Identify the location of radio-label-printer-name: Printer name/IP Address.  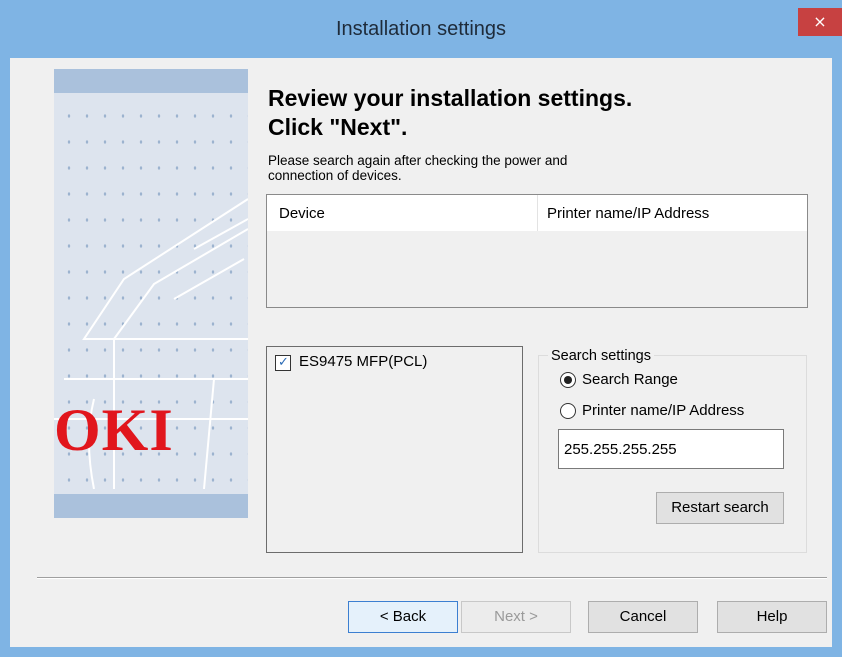
(663, 410).